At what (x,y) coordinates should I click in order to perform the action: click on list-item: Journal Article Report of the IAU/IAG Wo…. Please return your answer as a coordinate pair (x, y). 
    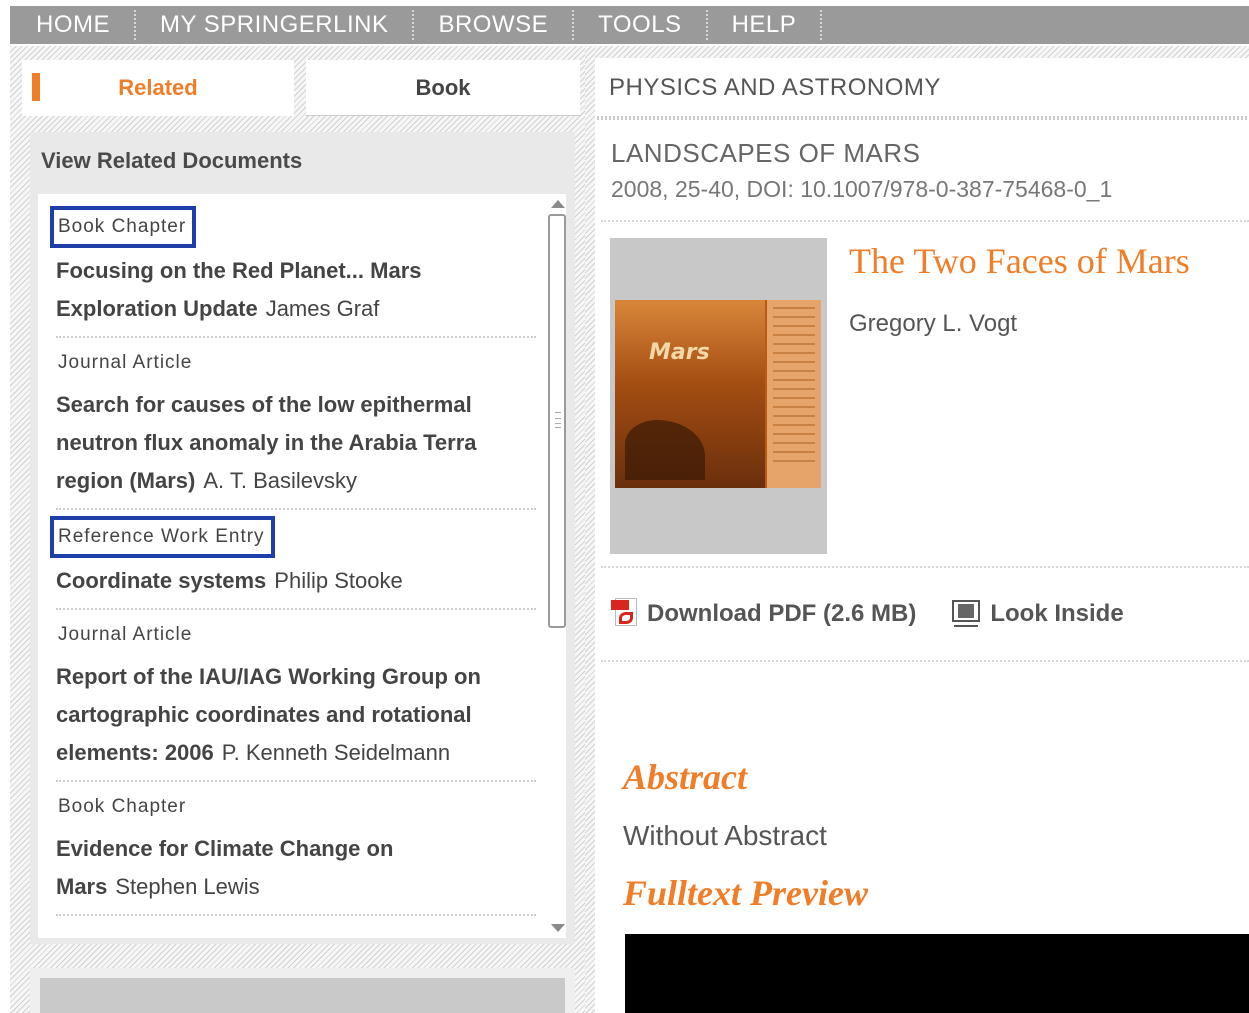
    Looking at the image, I should click on (296, 696).